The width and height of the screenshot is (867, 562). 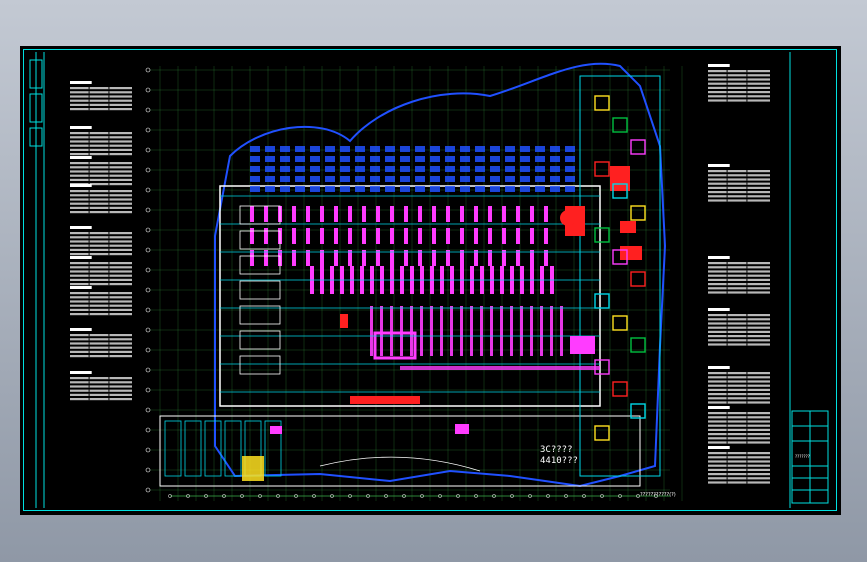 I want to click on right-title-block, so click(x=809, y=280).